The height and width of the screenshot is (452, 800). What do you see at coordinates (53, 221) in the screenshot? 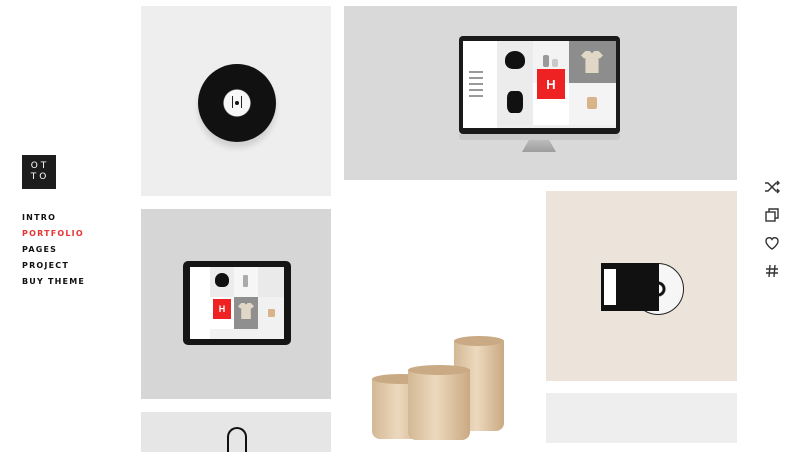
I see `nav-item-intro: INTRO` at bounding box center [53, 221].